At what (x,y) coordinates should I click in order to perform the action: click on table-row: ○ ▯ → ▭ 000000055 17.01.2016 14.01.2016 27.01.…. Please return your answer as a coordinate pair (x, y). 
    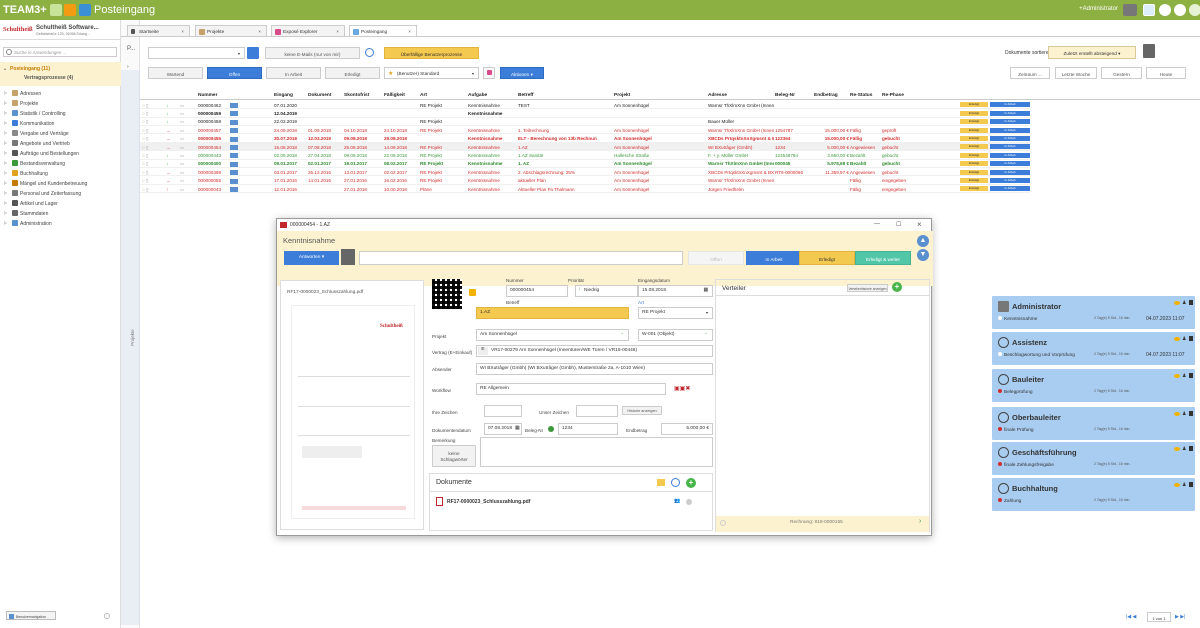
    Looking at the image, I should click on (585, 181).